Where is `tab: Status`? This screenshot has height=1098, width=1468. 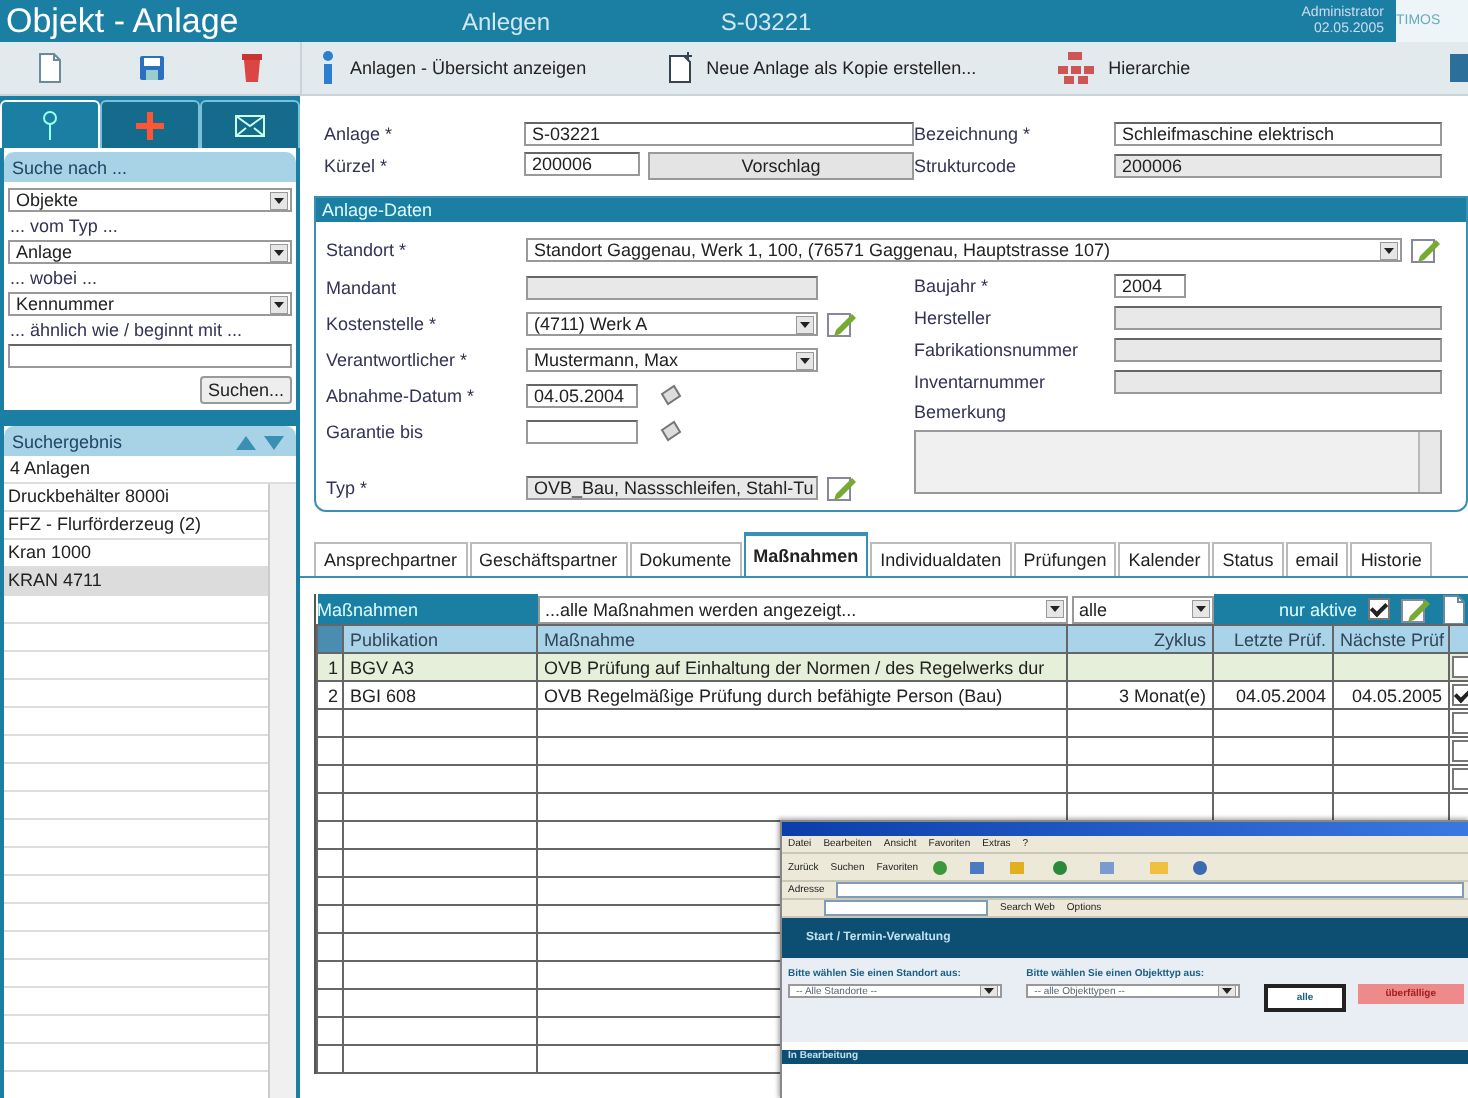 tab: Status is located at coordinates (1248, 559).